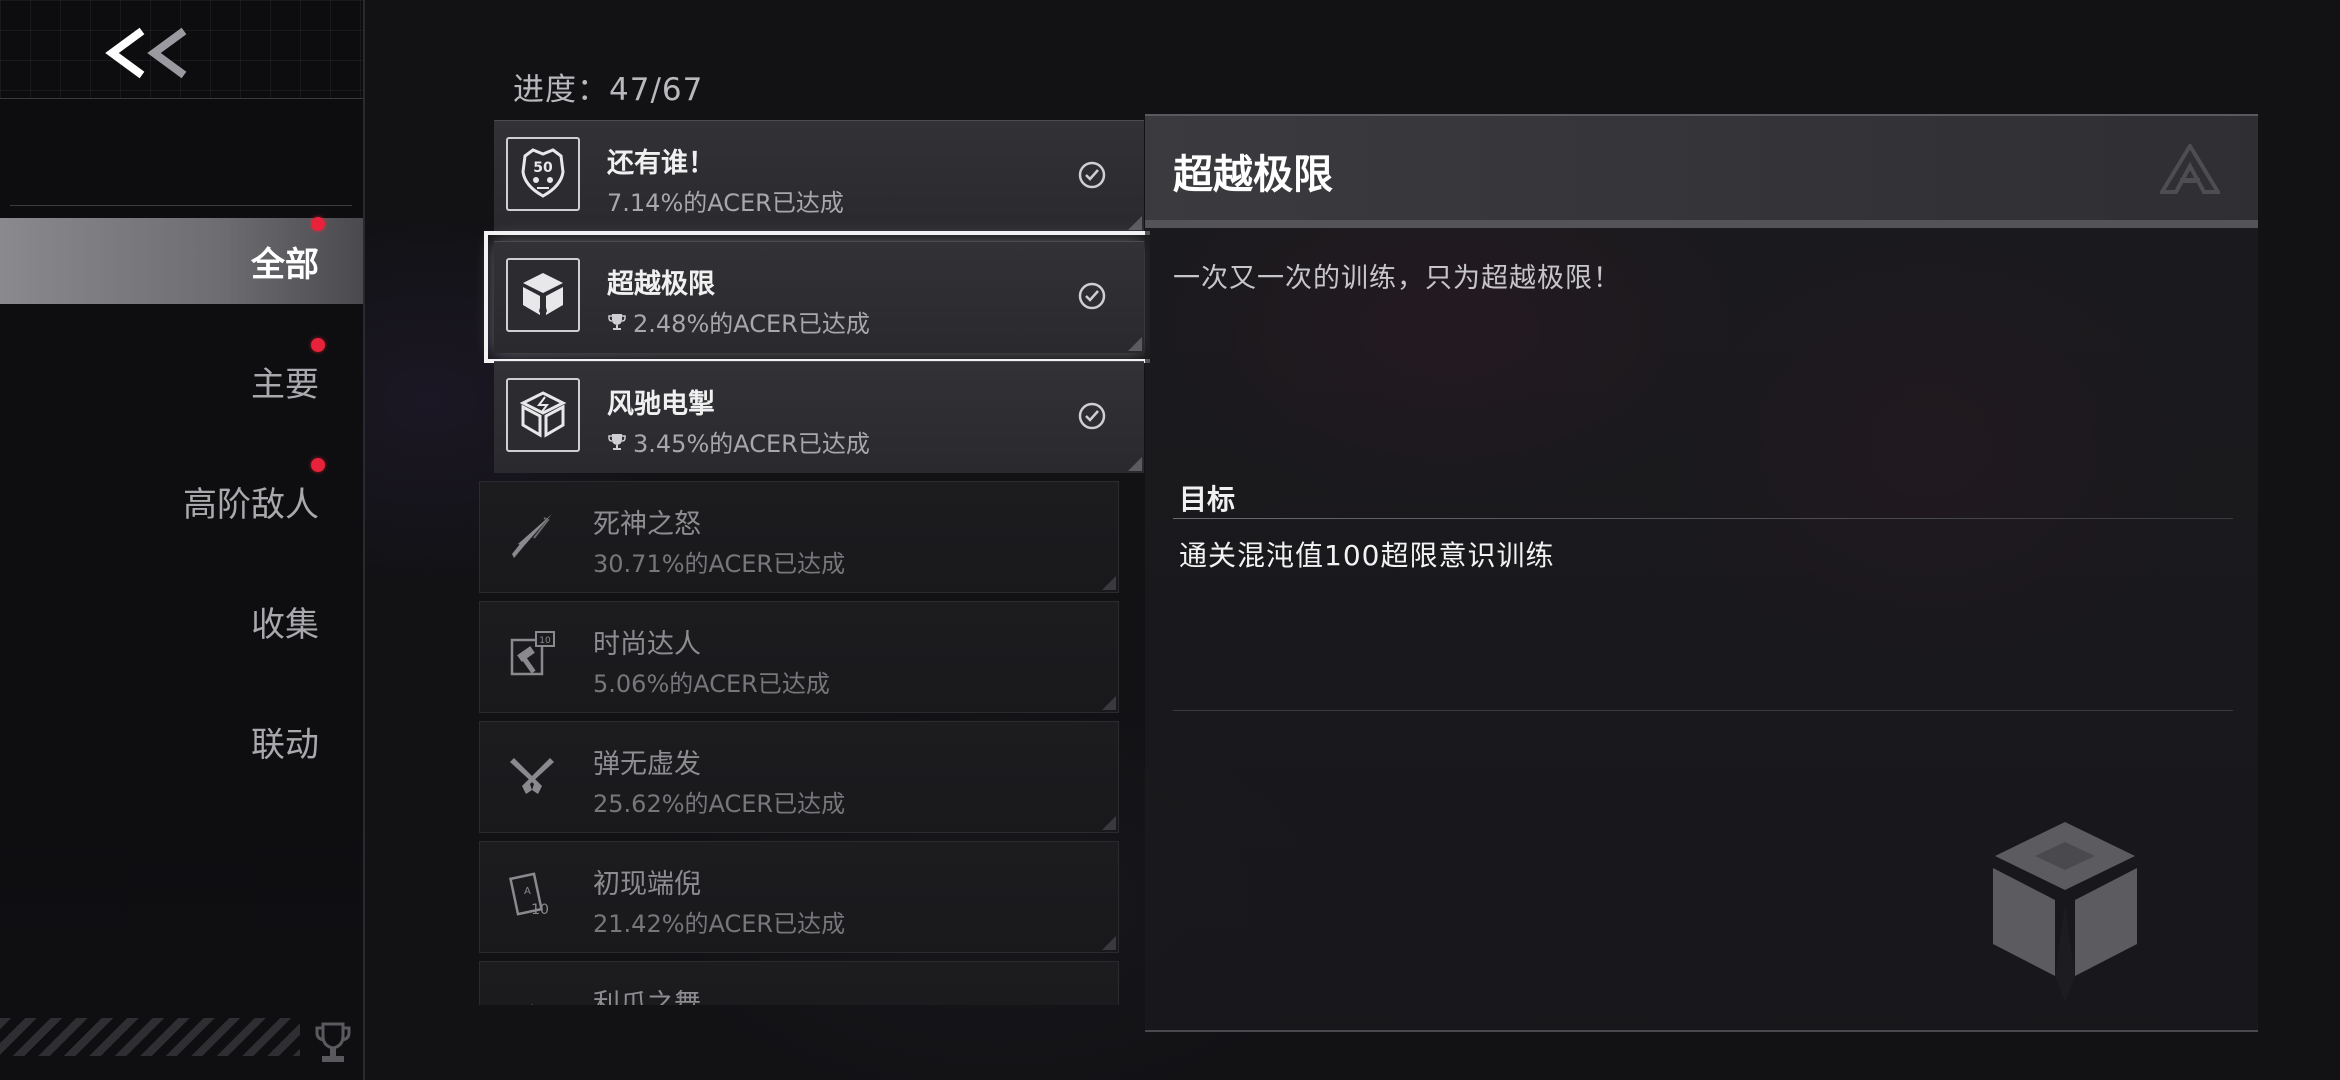 This screenshot has height=1080, width=2340. I want to click on achievement-title: 利爪之舞, so click(647, 997).